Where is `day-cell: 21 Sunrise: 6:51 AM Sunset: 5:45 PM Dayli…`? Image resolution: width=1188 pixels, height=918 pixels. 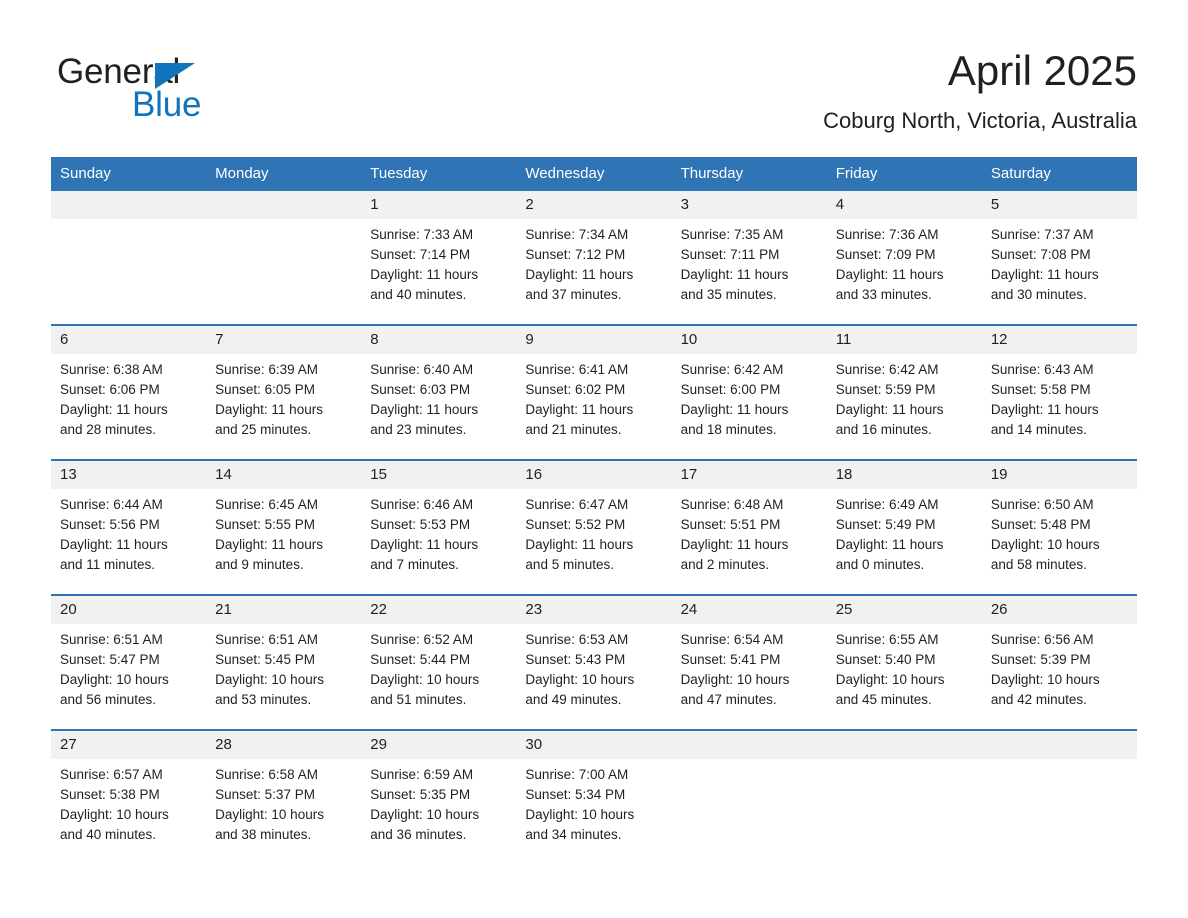 day-cell: 21 Sunrise: 6:51 AM Sunset: 5:45 PM Dayli… is located at coordinates (284, 662).